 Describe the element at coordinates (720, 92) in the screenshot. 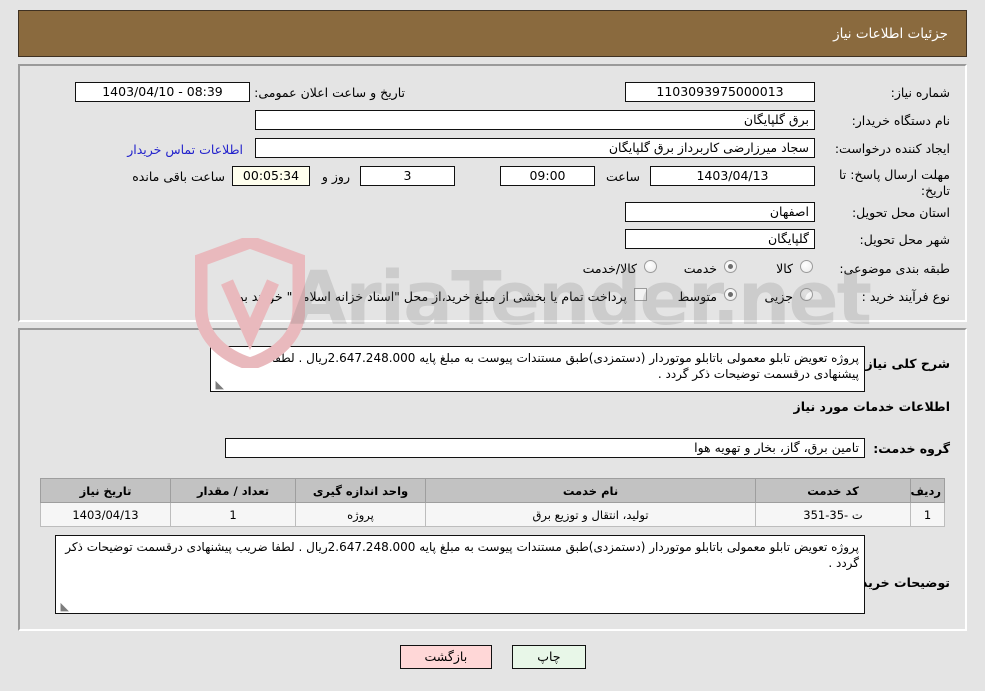

I see `need-number-field: 1103093975000013` at that location.